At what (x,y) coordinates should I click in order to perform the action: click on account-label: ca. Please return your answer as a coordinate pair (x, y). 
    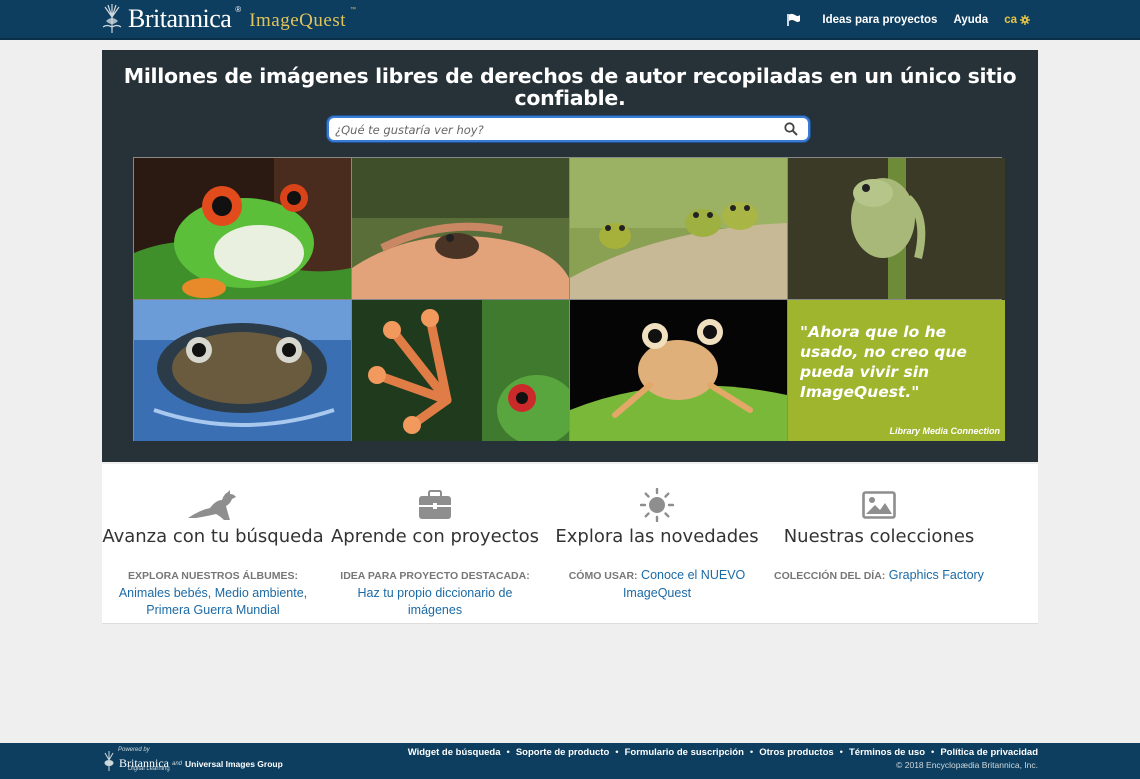
    Looking at the image, I should click on (1010, 20).